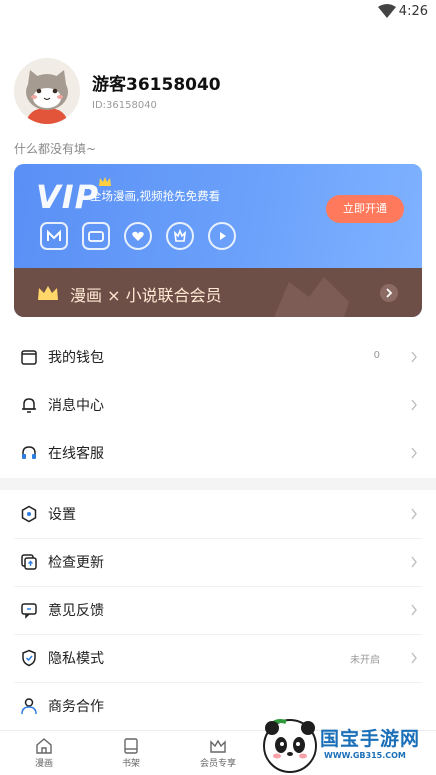 Image resolution: width=436 pixels, height=775 pixels. Describe the element at coordinates (218, 12) in the screenshot. I see `status-bar: 4:26` at that location.